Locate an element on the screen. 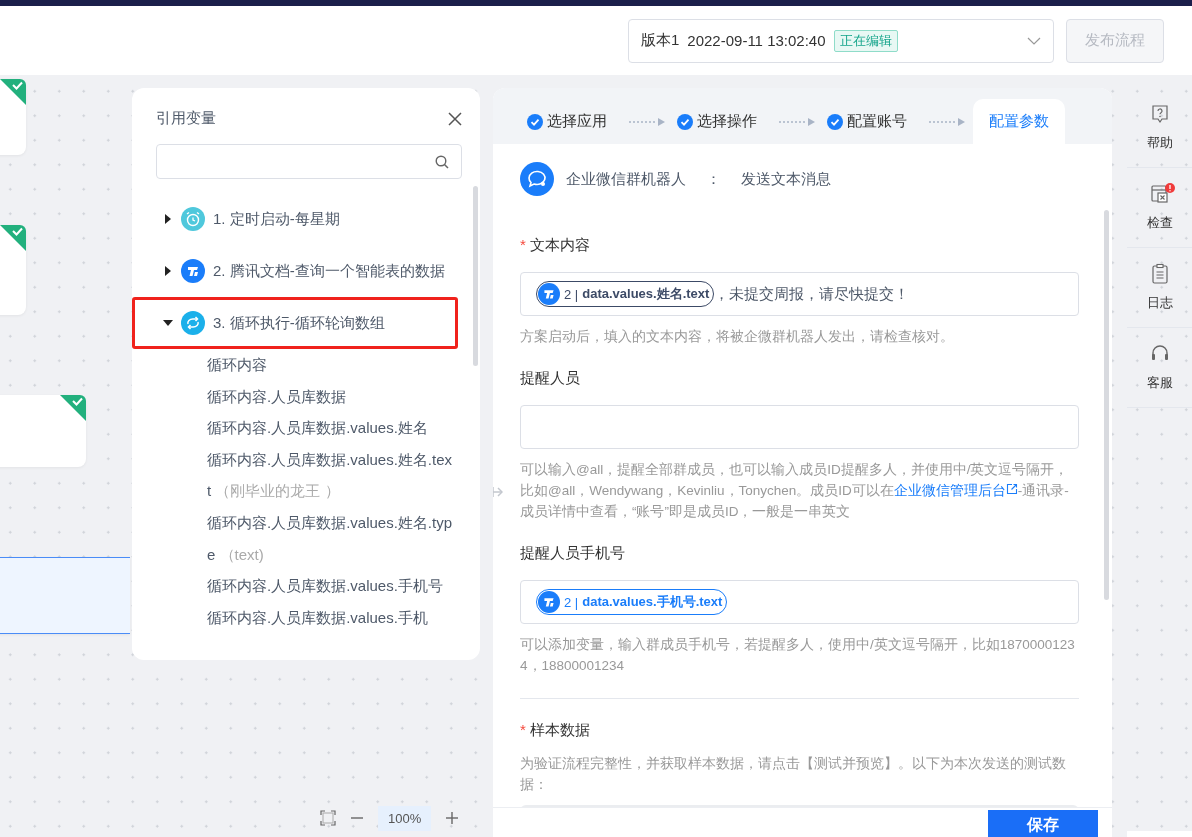 The width and height of the screenshot is (1192, 837). field-label: 提醒人员手机号 is located at coordinates (573, 553).